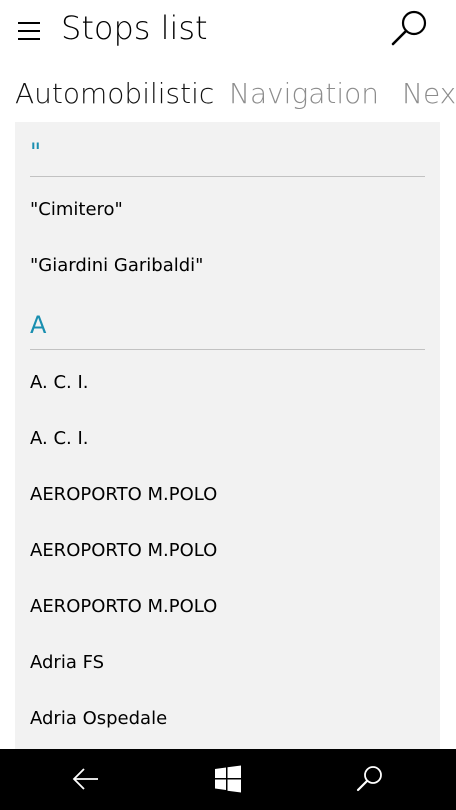 This screenshot has height=810, width=456. What do you see at coordinates (38, 325) in the screenshot?
I see `group-header-label: A` at bounding box center [38, 325].